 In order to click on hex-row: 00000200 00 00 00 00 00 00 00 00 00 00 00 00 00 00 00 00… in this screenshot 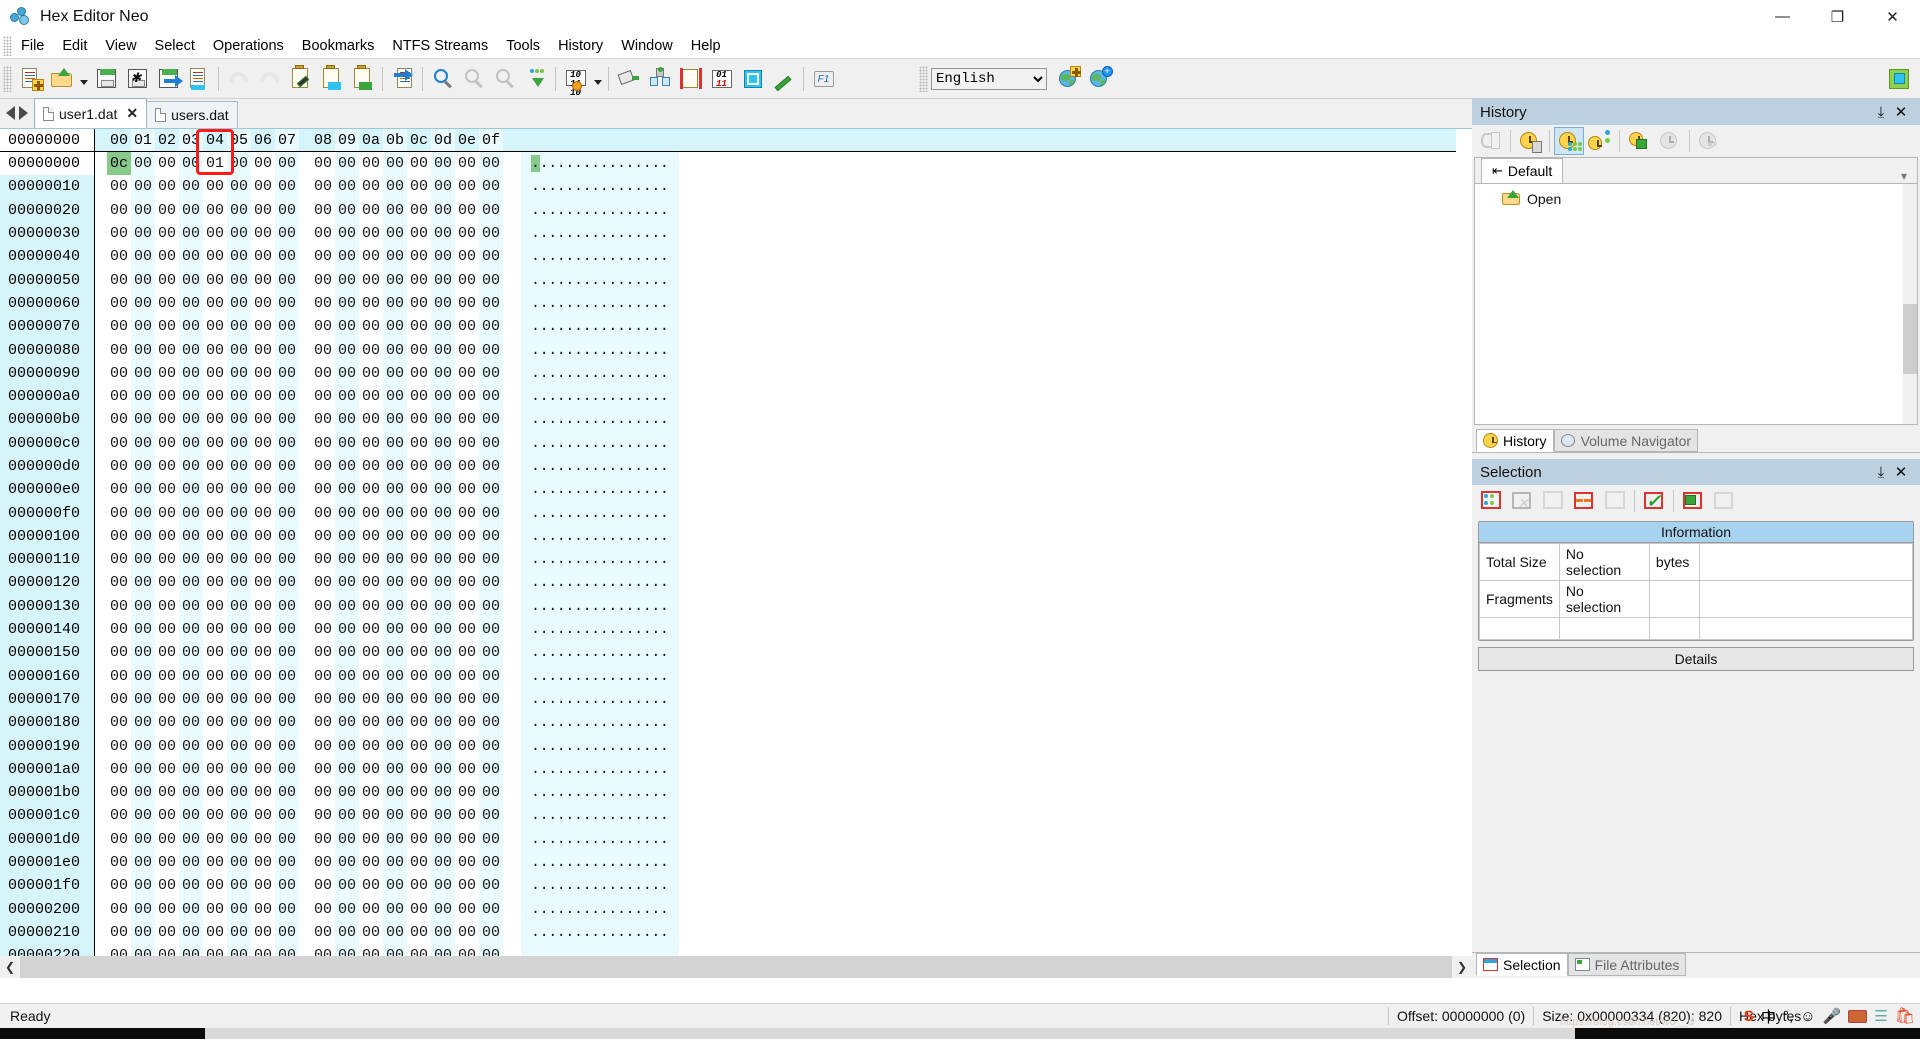, I will do `click(728, 909)`.